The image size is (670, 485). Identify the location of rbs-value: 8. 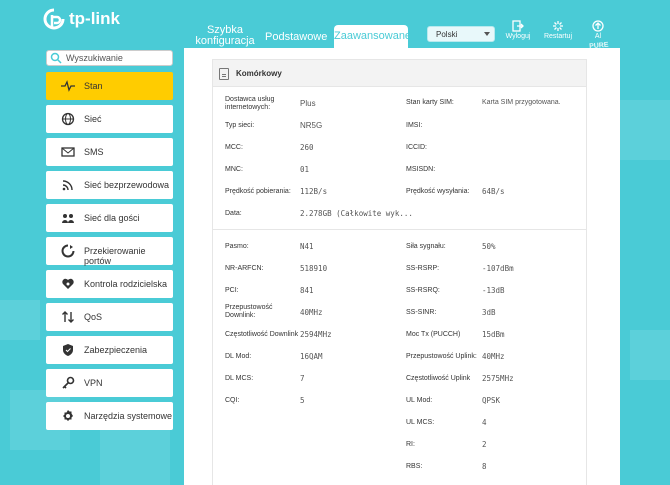
(484, 466).